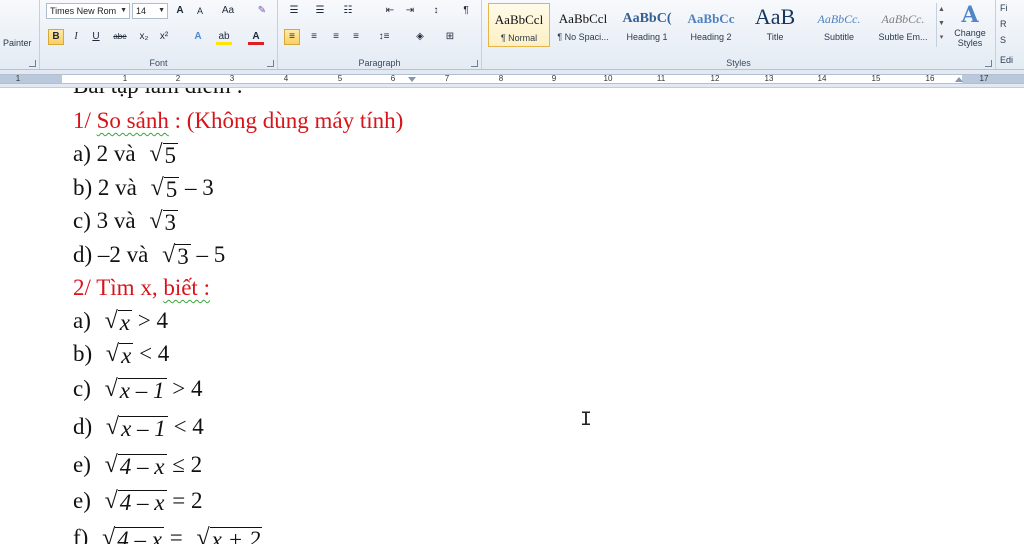 This screenshot has width=1024, height=544. What do you see at coordinates (150, 11) in the screenshot?
I see `font-size-combo: 14 ▼` at bounding box center [150, 11].